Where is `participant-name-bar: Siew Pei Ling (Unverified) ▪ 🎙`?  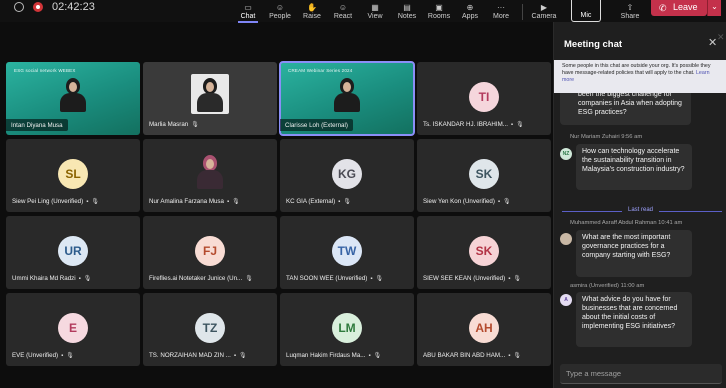 participant-name-bar: Siew Pei Ling (Unverified) ▪ 🎙 is located at coordinates (74, 201).